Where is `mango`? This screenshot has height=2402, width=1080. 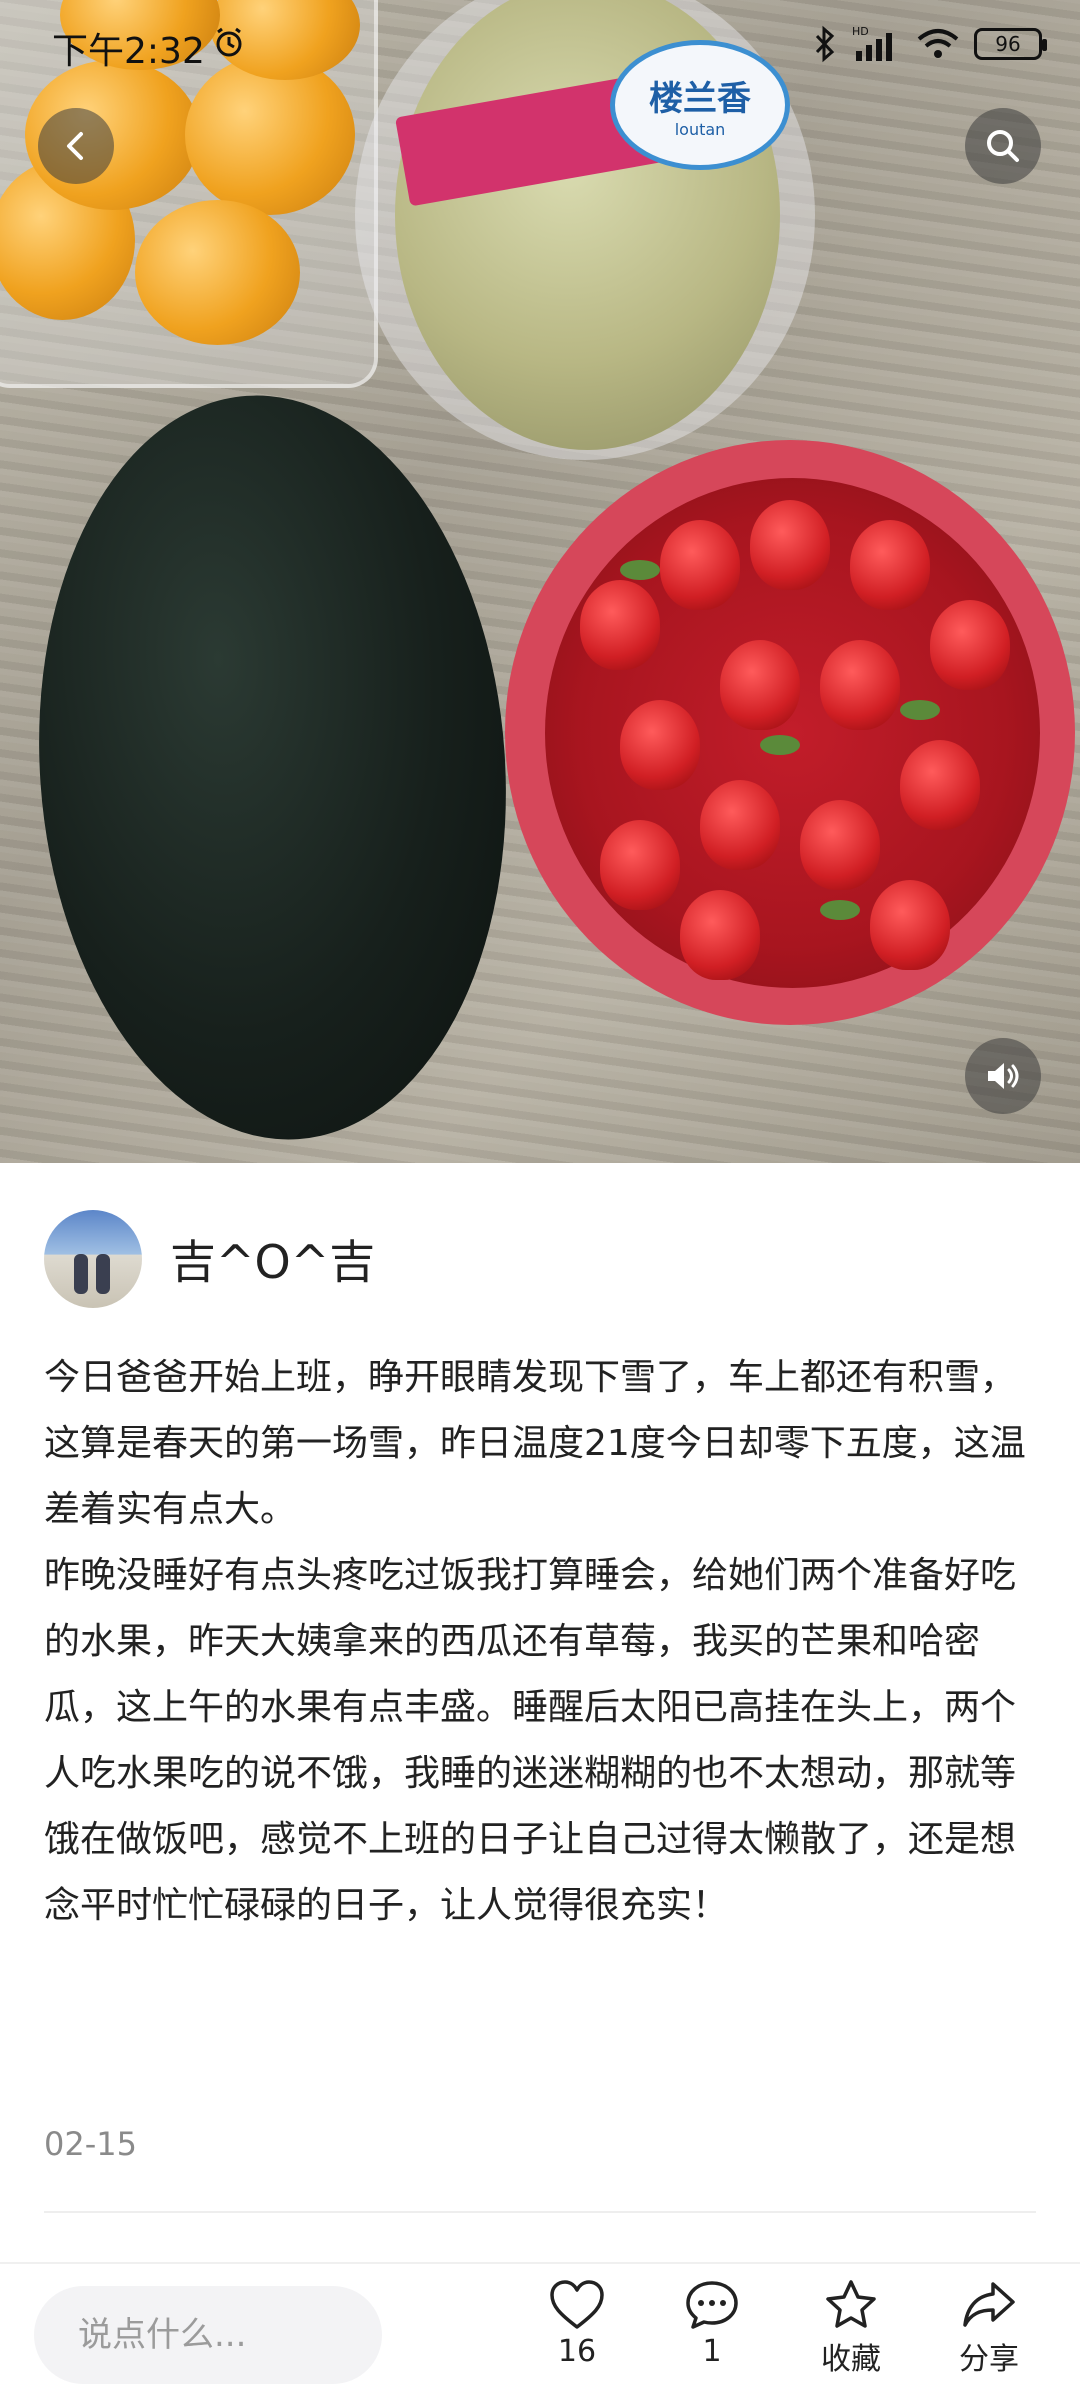 mango is located at coordinates (217, 272).